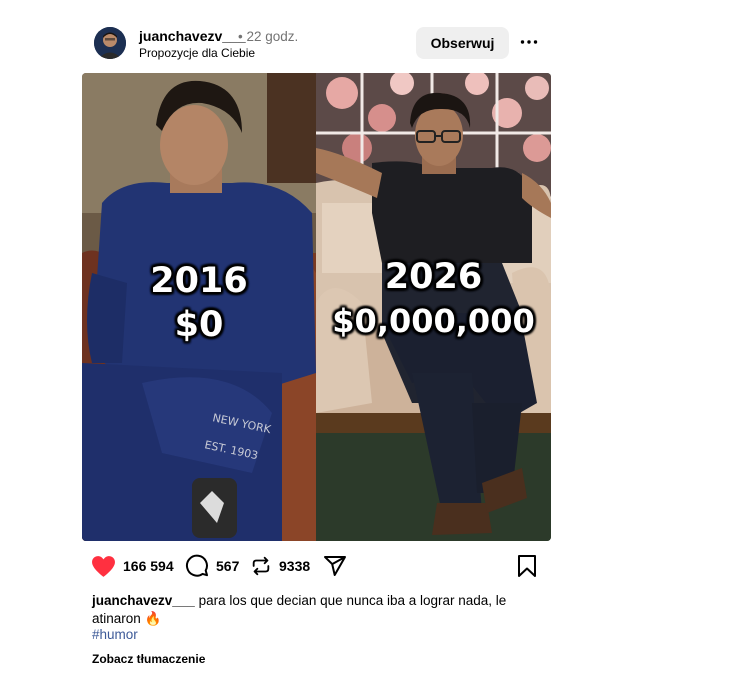  What do you see at coordinates (316, 566) in the screenshot?
I see `post-actions: 166 594 567 9338` at bounding box center [316, 566].